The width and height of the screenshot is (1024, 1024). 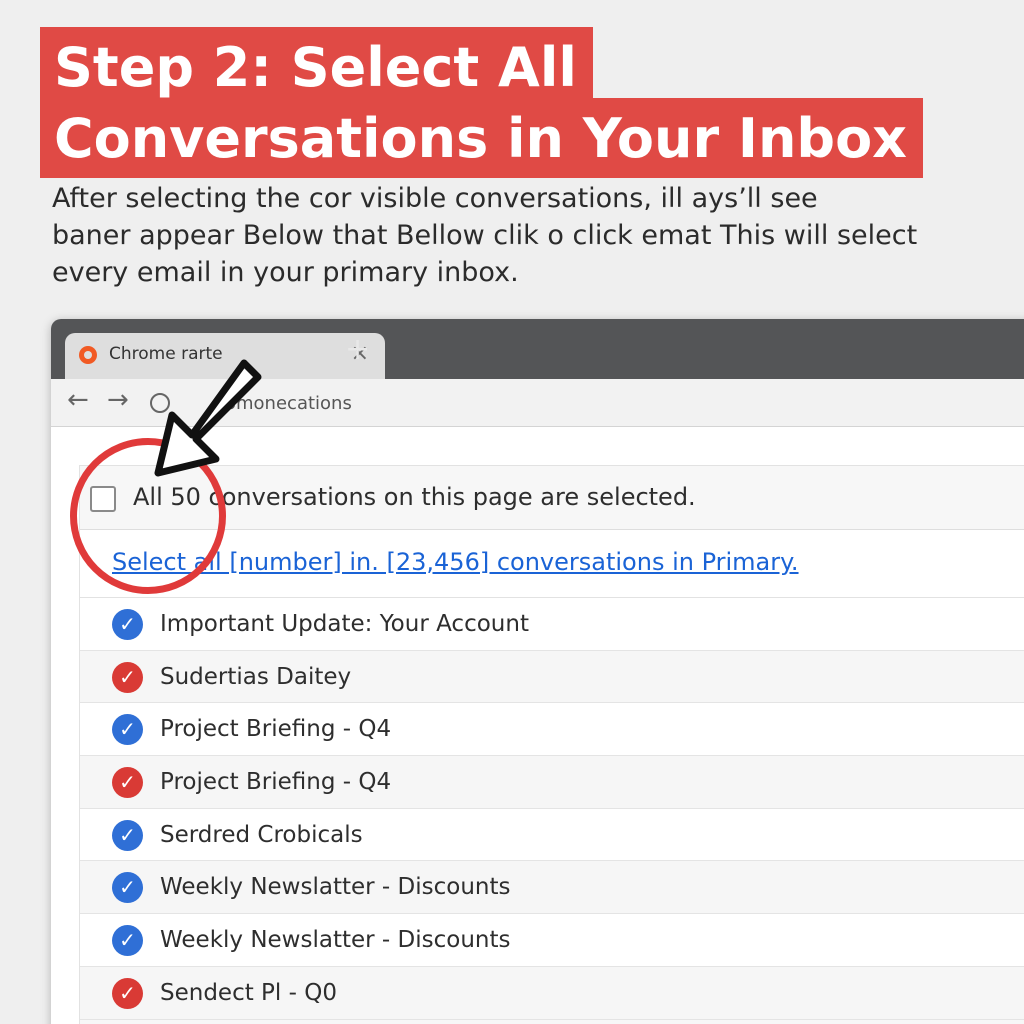 What do you see at coordinates (88, 355) in the screenshot?
I see `favicon-icon` at bounding box center [88, 355].